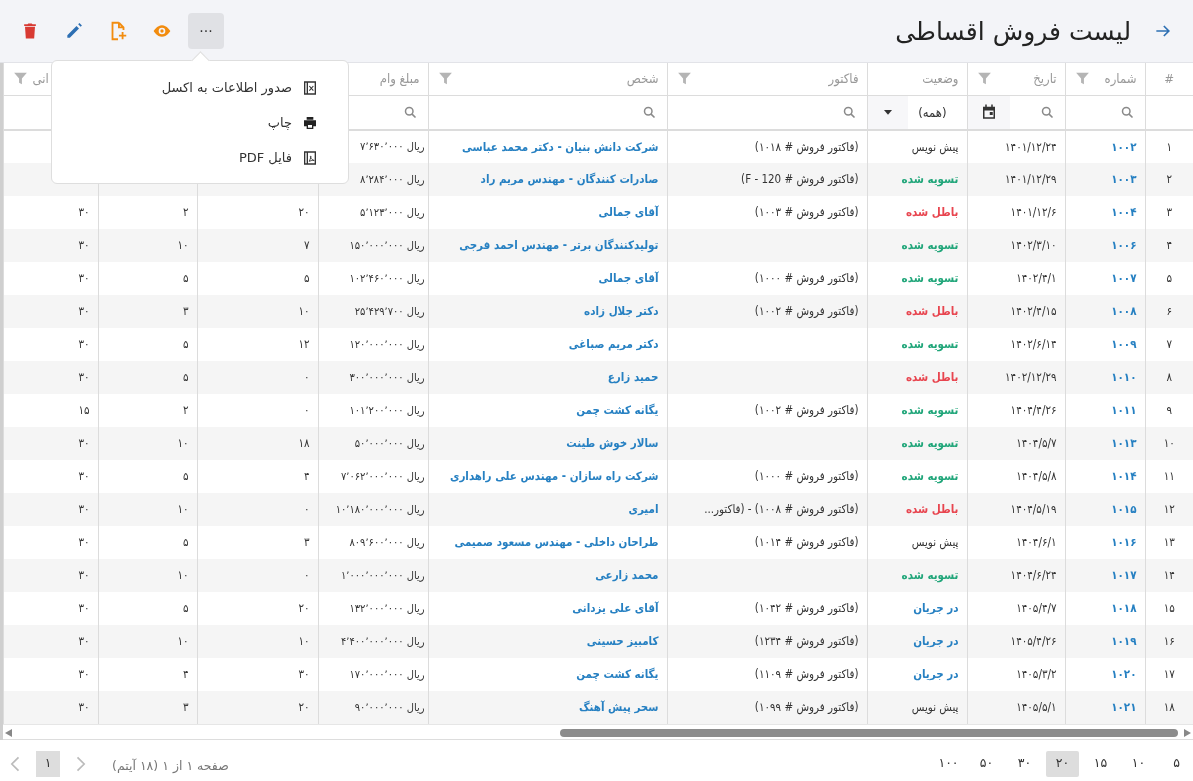  I want to click on table-cell: ریال ۲۵٬۴۲۹٬۷۰۰, so click(373, 311).